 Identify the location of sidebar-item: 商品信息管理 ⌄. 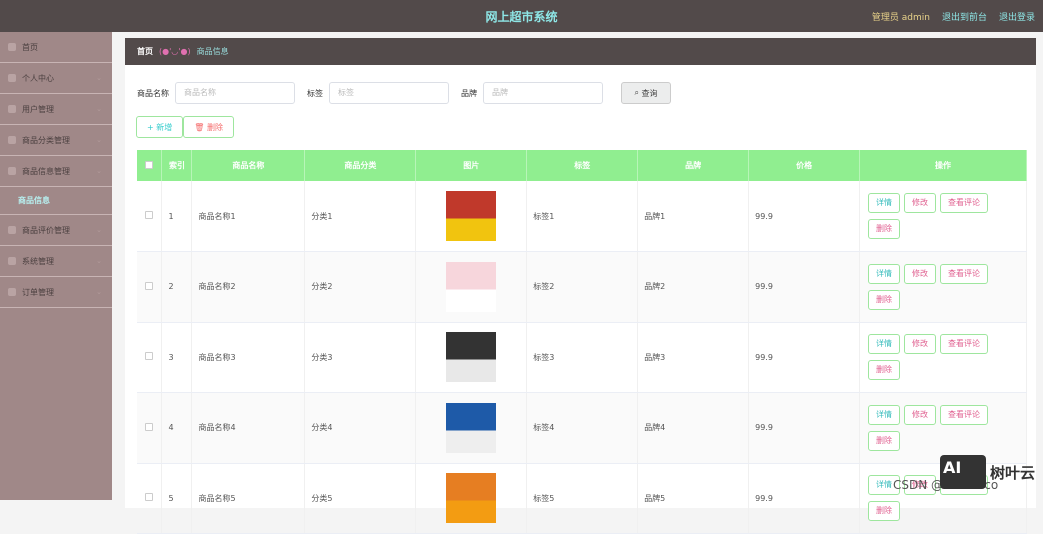
(56, 171).